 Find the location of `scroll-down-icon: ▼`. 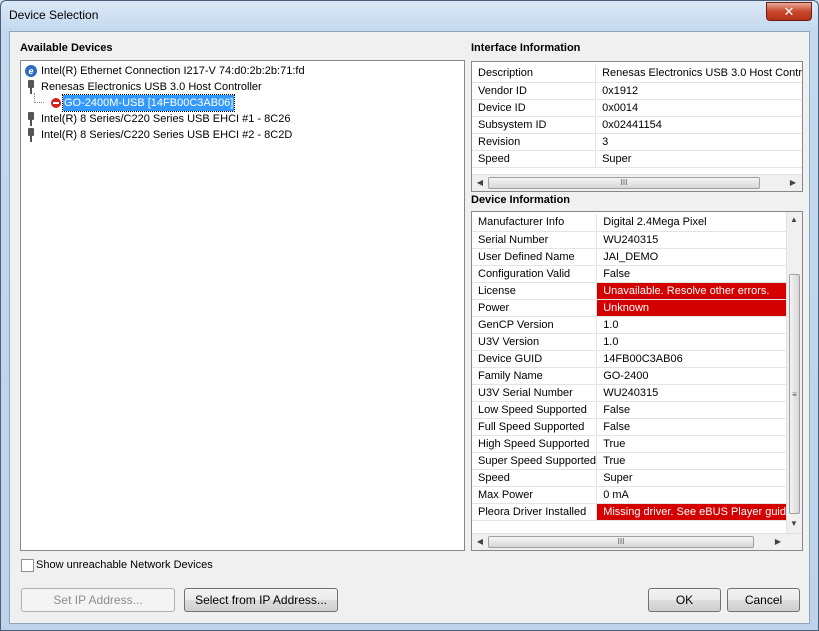

scroll-down-icon: ▼ is located at coordinates (794, 524).